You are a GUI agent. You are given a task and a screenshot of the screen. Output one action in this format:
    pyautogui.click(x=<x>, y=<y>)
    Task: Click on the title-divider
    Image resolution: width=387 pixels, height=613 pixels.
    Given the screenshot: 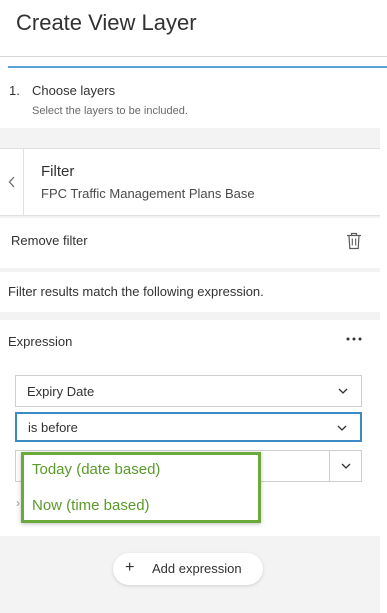 What is the action you would take?
    pyautogui.click(x=193, y=56)
    